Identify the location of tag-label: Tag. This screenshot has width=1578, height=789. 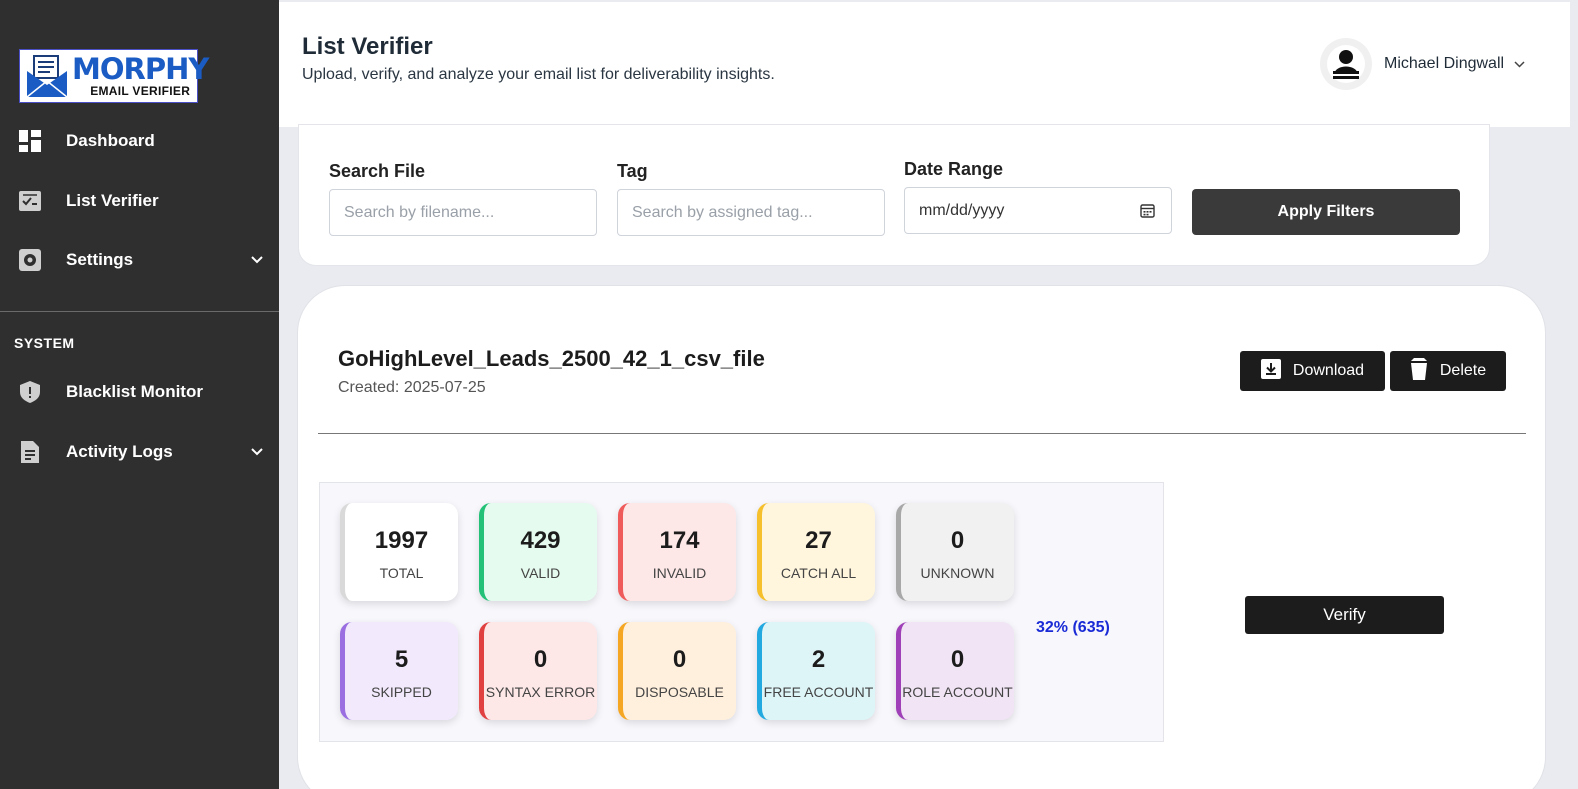
(632, 171).